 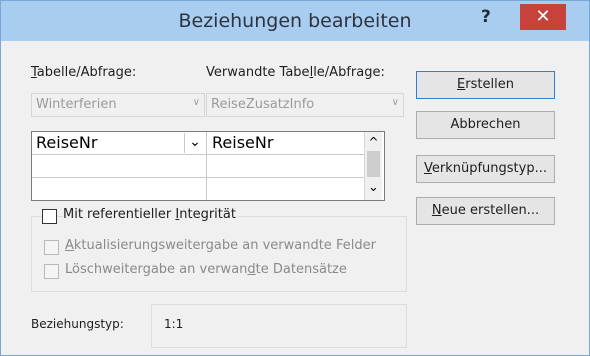 I want to click on table-query-label: Tabelle/Abfrage:, so click(x=84, y=72).